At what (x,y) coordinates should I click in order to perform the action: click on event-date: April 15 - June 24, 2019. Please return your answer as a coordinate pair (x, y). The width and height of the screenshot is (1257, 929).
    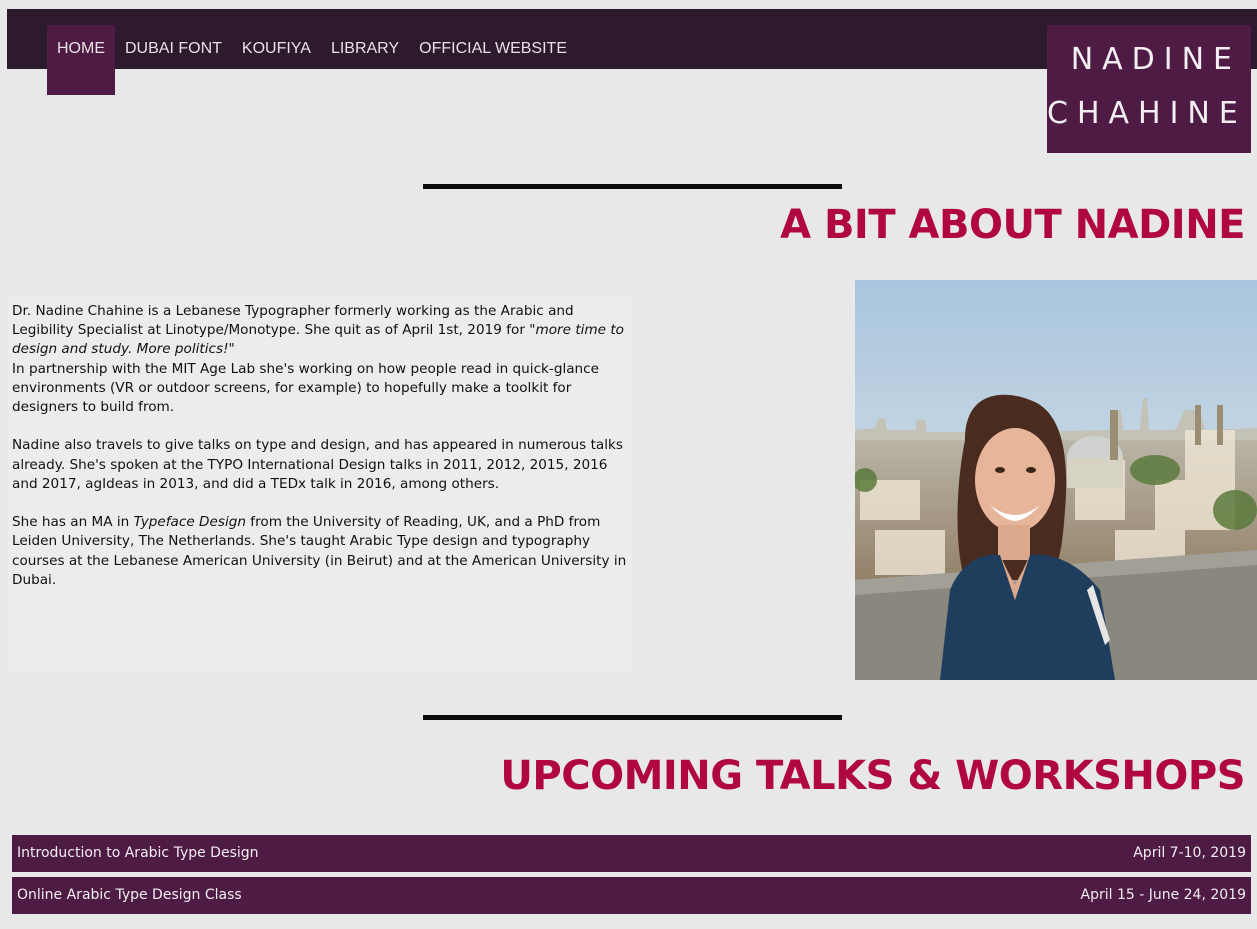
    Looking at the image, I should click on (1163, 895).